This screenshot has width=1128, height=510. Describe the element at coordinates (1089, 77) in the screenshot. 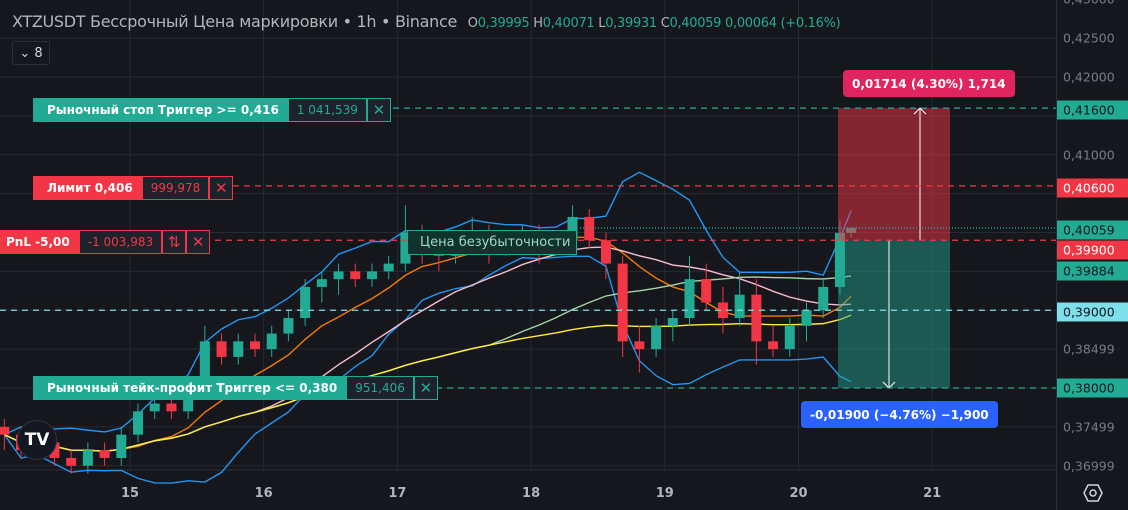

I see `price-tick: 0,42000` at that location.